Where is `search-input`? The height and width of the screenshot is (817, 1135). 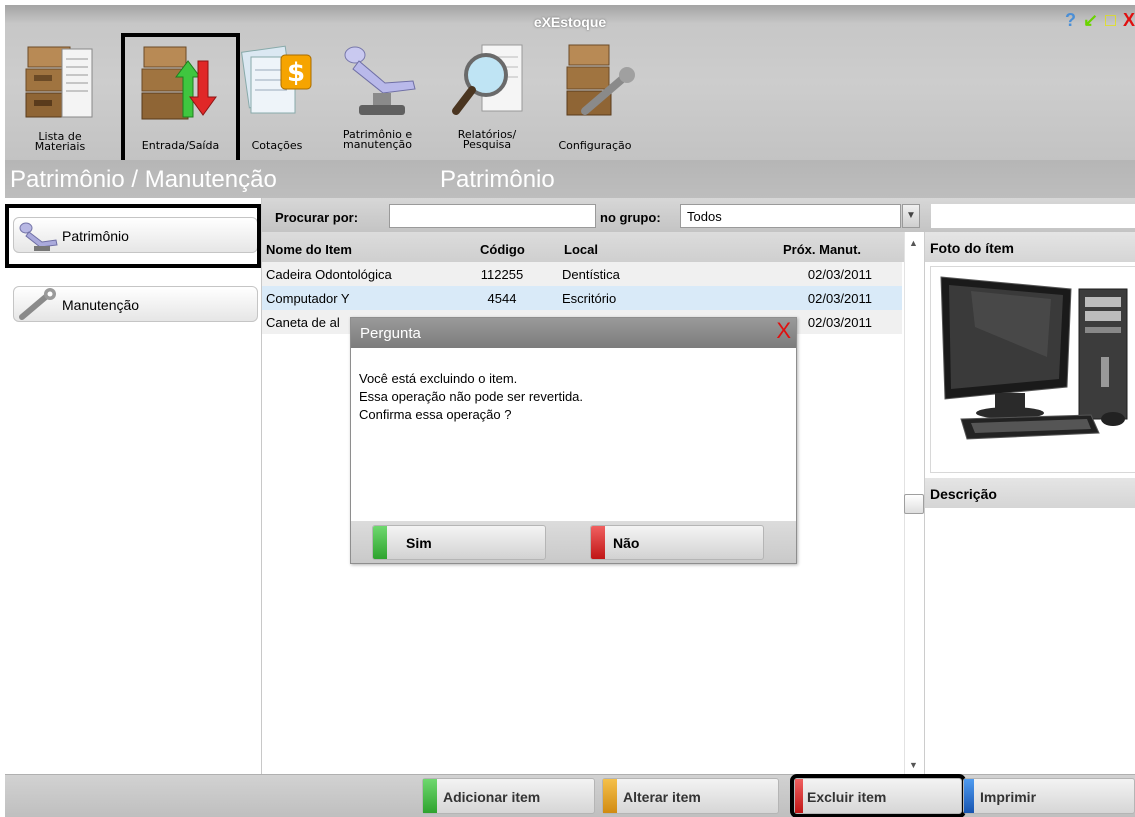
search-input is located at coordinates (492, 216).